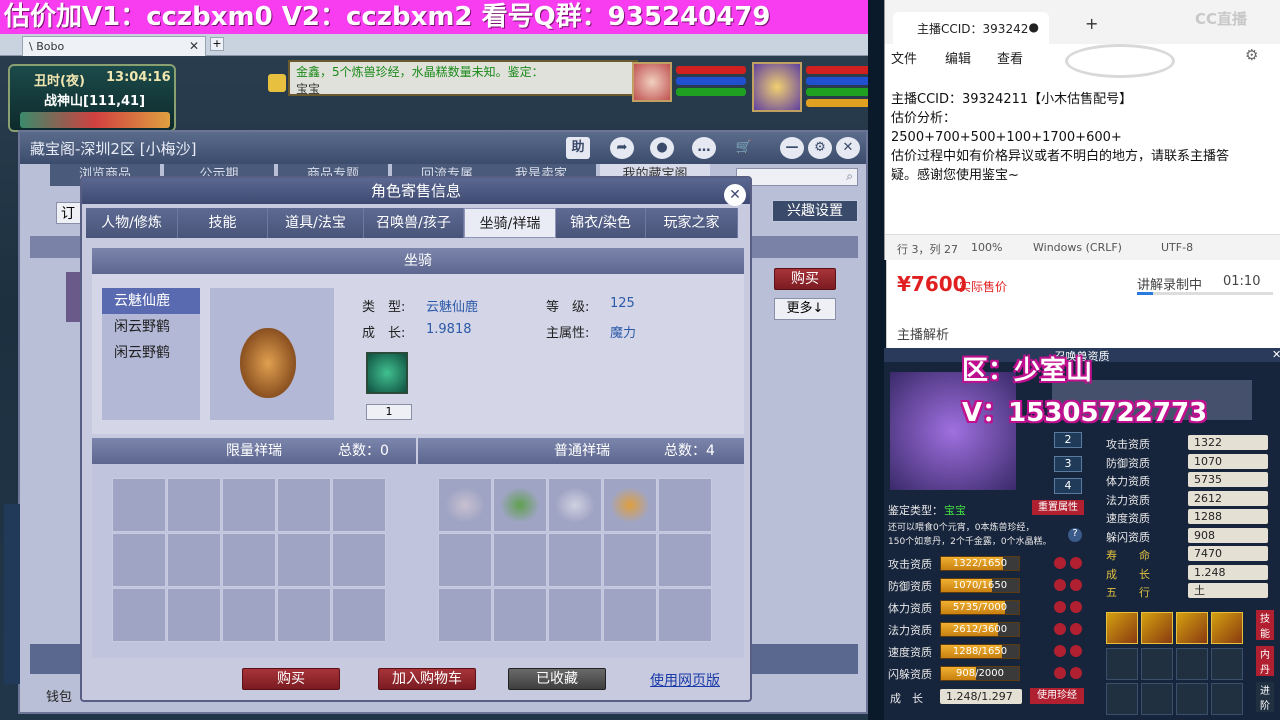 This screenshot has height=720, width=1280. Describe the element at coordinates (1075, 535) in the screenshot. I see `help-icon: ?` at that location.